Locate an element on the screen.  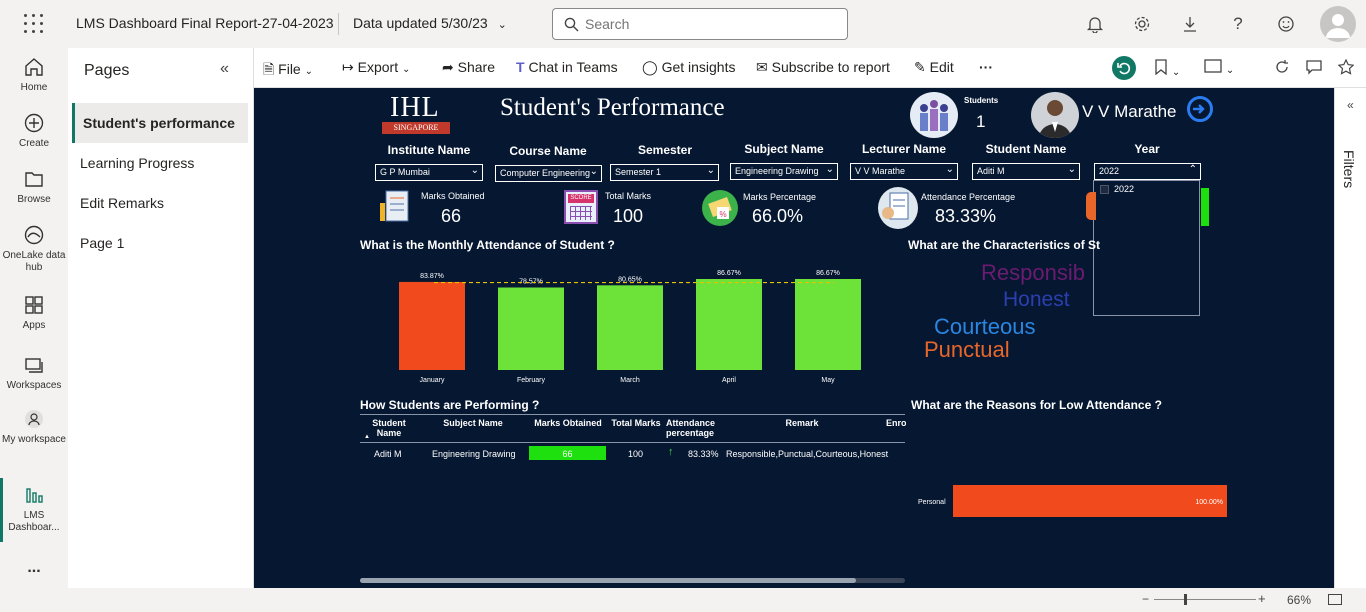
slicer-course: Computer Engineering ⌄ is located at coordinates (548, 173).